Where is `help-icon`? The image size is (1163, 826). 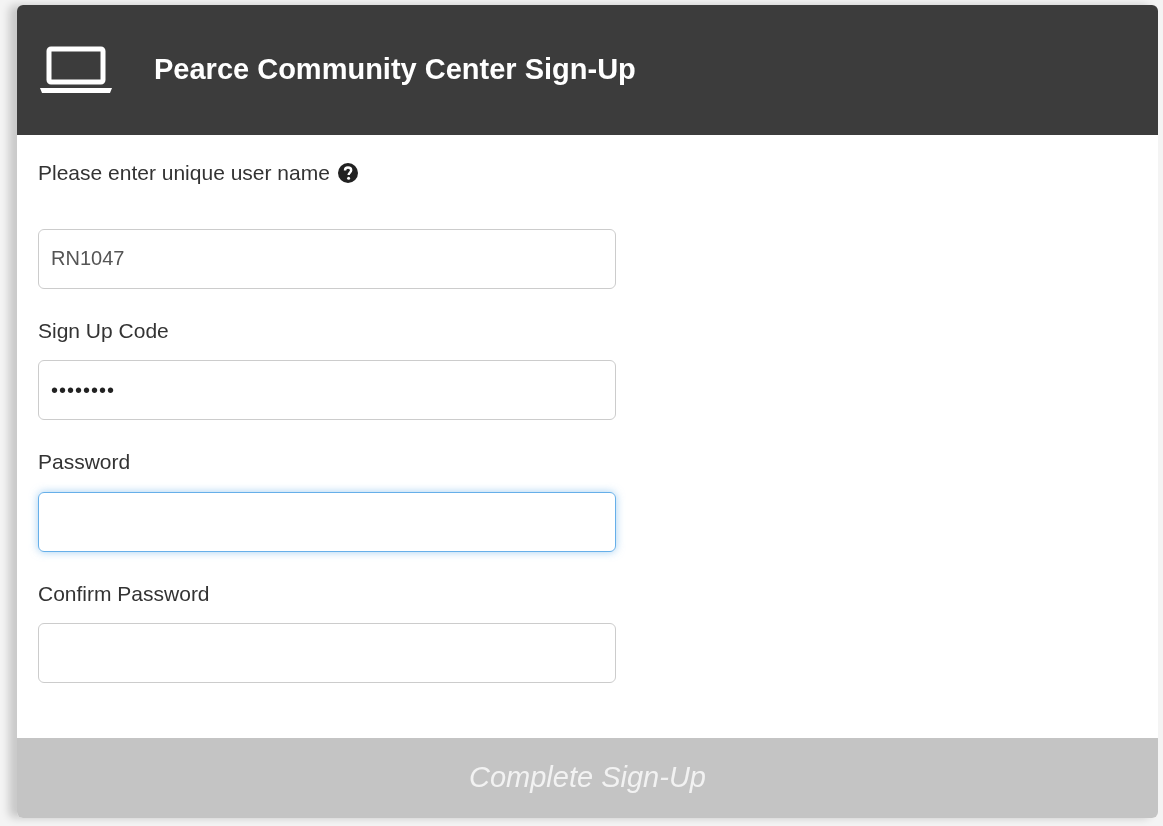
help-icon is located at coordinates (347, 172).